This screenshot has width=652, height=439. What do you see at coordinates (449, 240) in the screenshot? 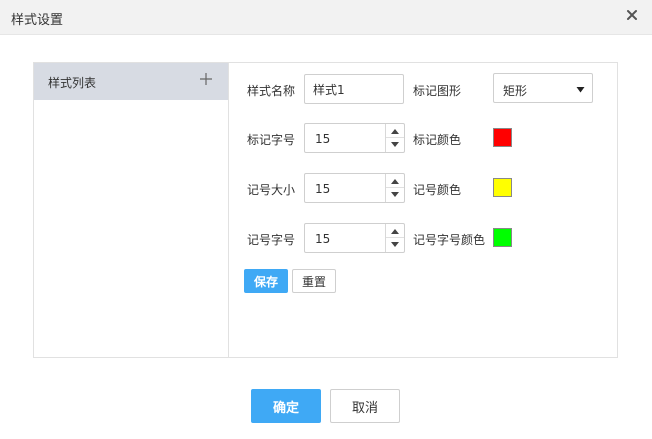
I see `symbol-font-color-label: 记号字号颜色` at bounding box center [449, 240].